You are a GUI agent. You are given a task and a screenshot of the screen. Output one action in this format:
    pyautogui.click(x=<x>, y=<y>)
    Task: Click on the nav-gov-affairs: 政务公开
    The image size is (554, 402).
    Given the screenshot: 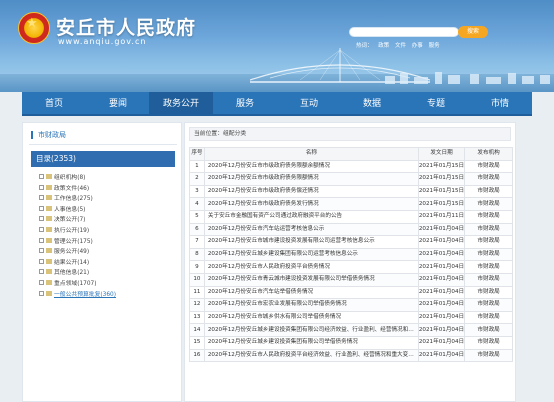 What is the action you would take?
    pyautogui.click(x=181, y=104)
    